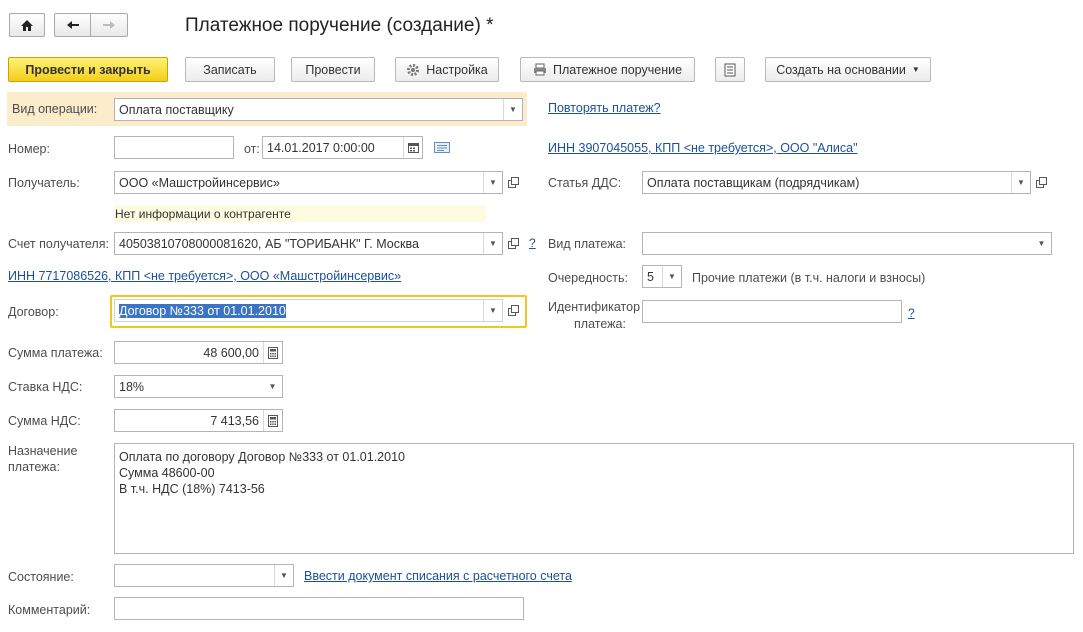 The height and width of the screenshot is (632, 1083). What do you see at coordinates (45, 387) in the screenshot?
I see `vat-rate-label: Ставка НДС:` at bounding box center [45, 387].